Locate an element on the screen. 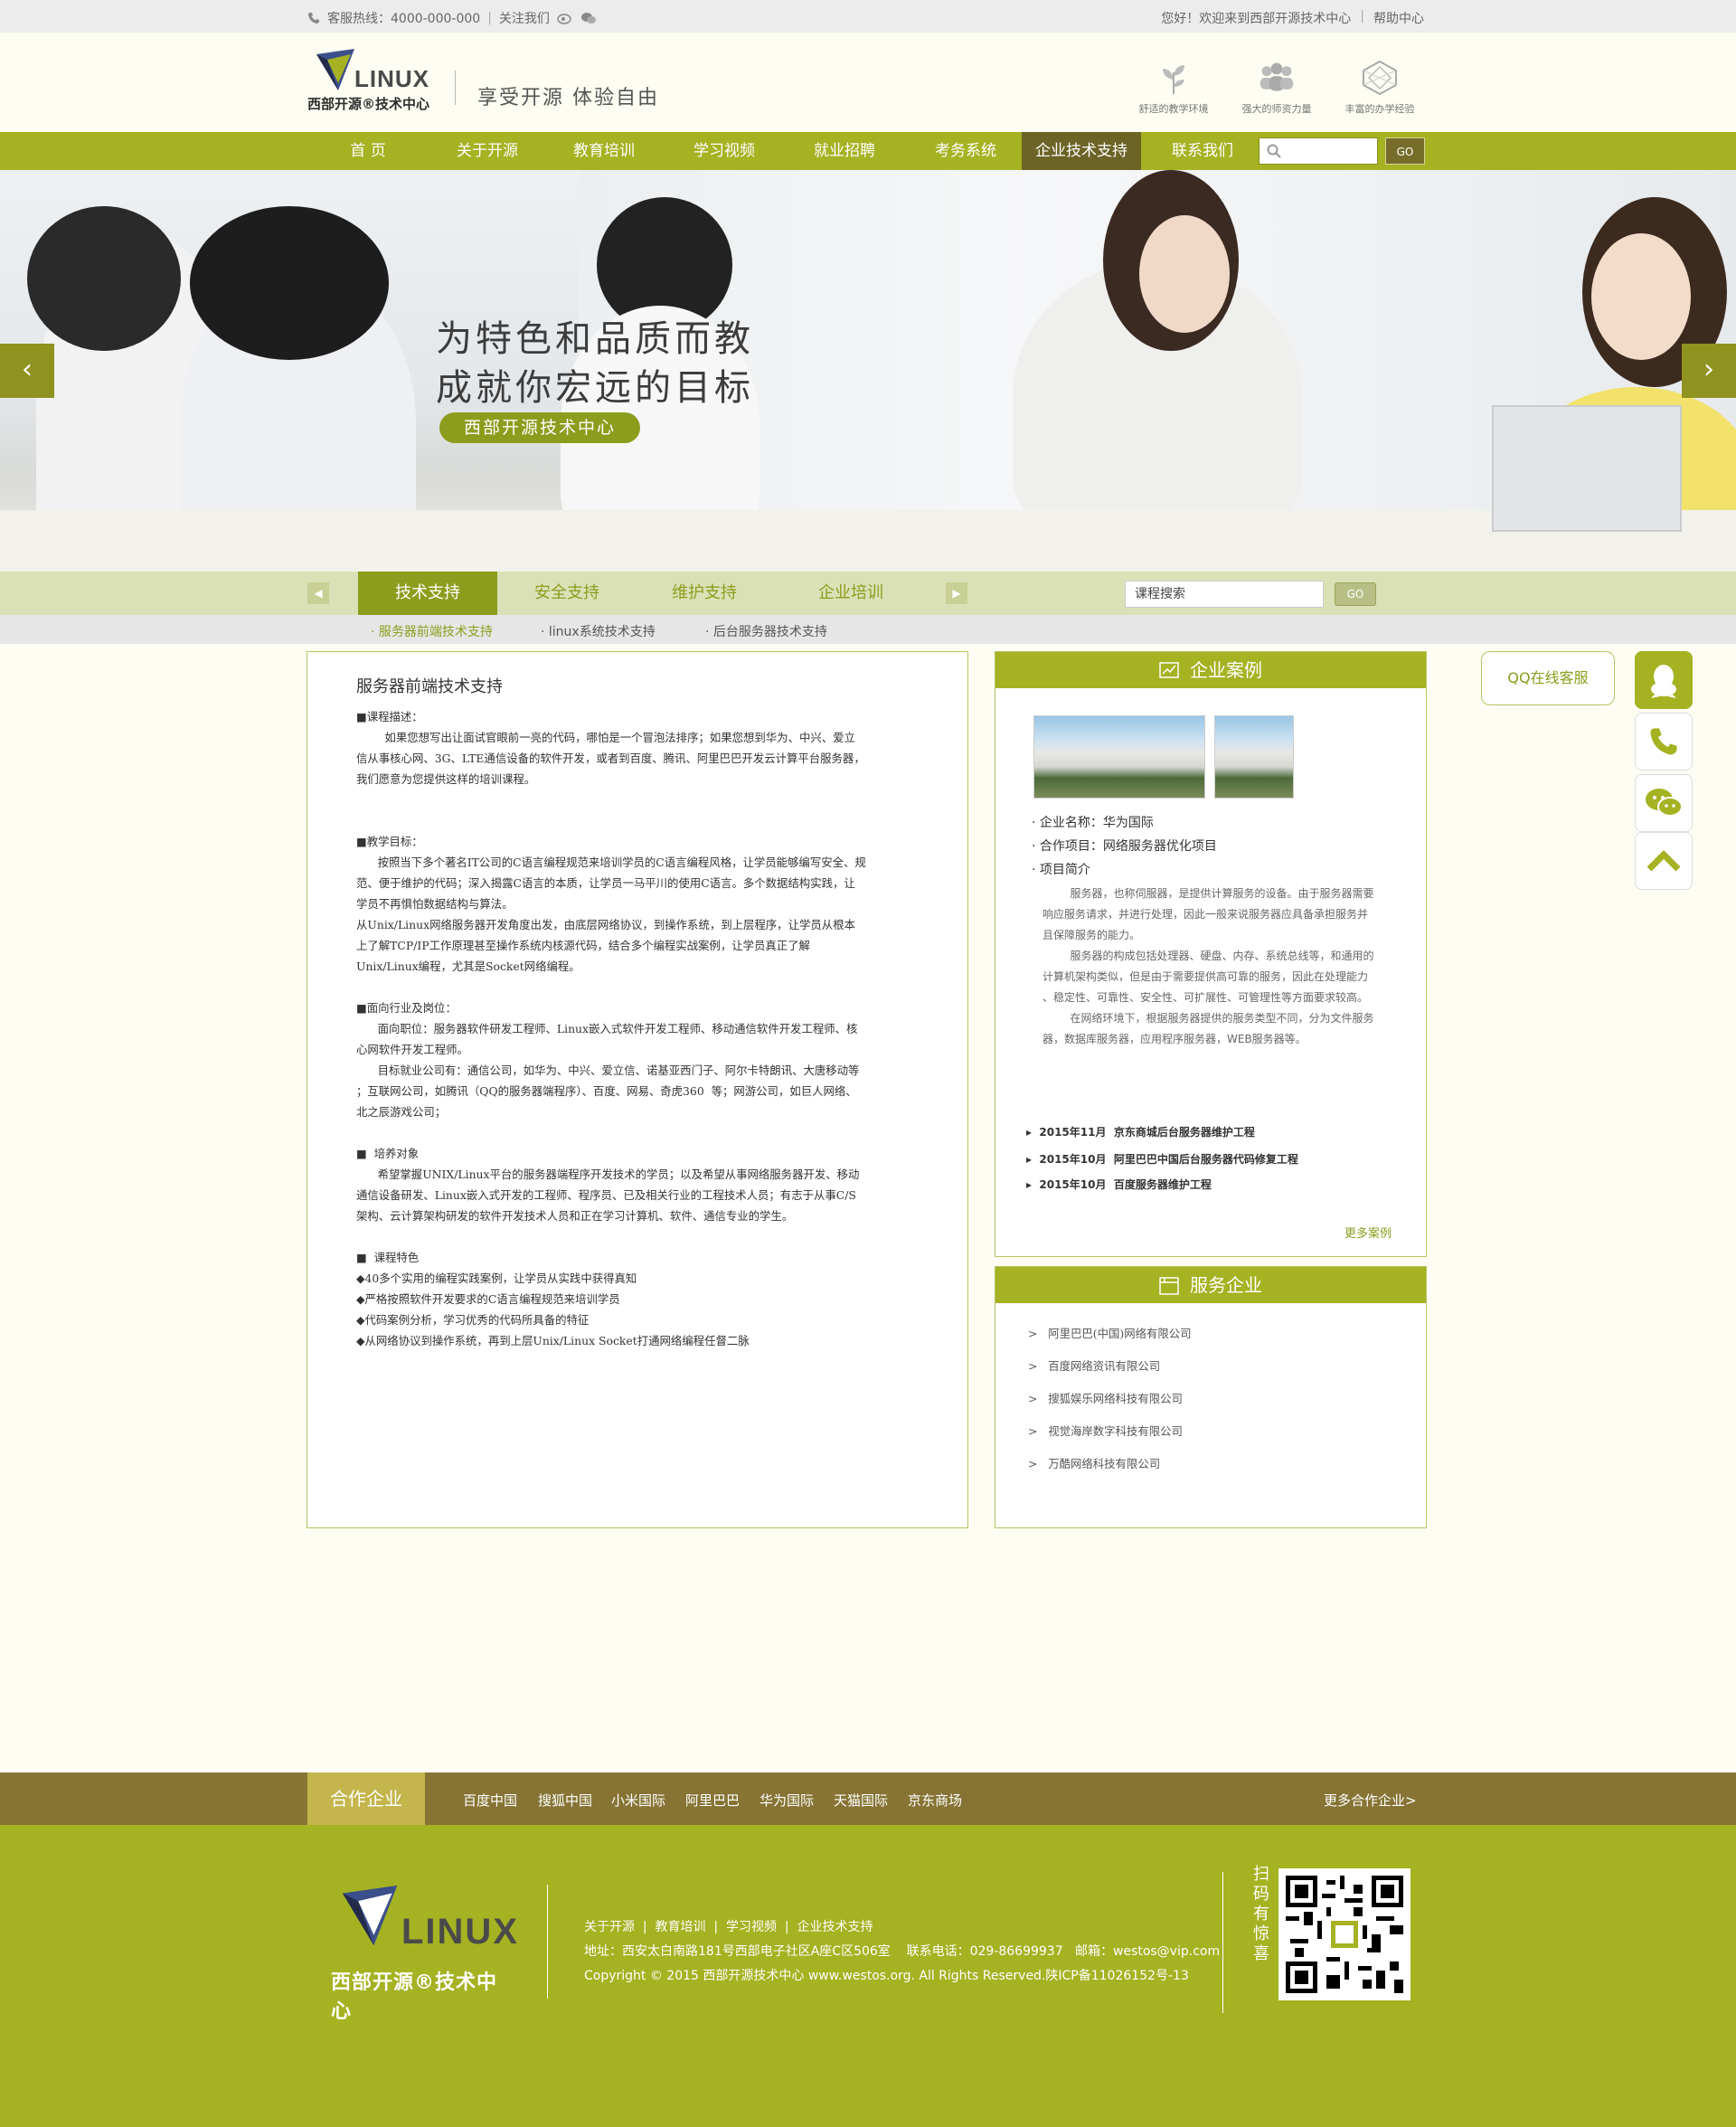 Image resolution: width=1736 pixels, height=2127 pixels. qq-button is located at coordinates (1664, 680).